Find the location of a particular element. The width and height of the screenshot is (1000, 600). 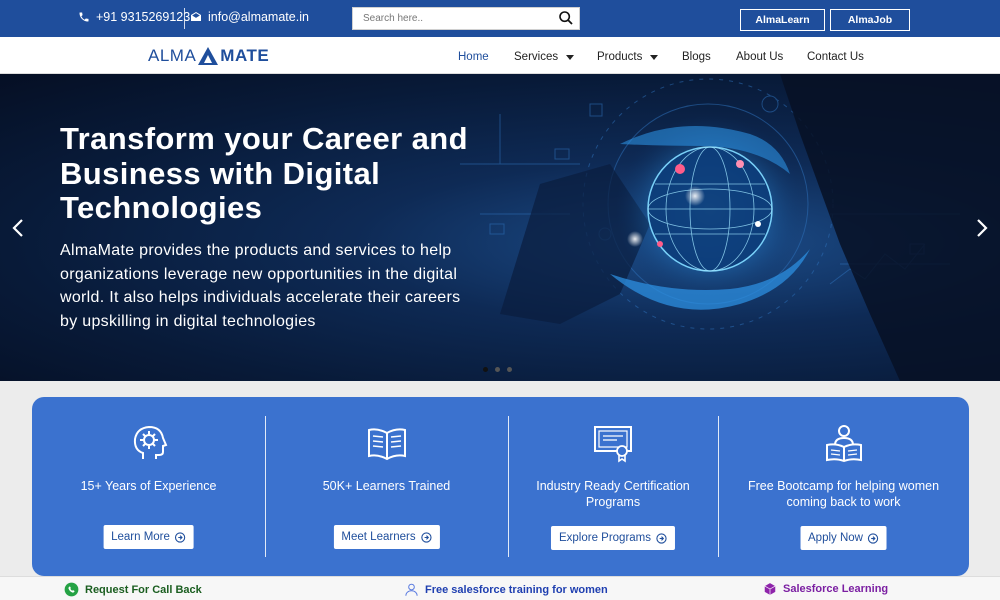

button-label: Apply Now is located at coordinates (835, 538).